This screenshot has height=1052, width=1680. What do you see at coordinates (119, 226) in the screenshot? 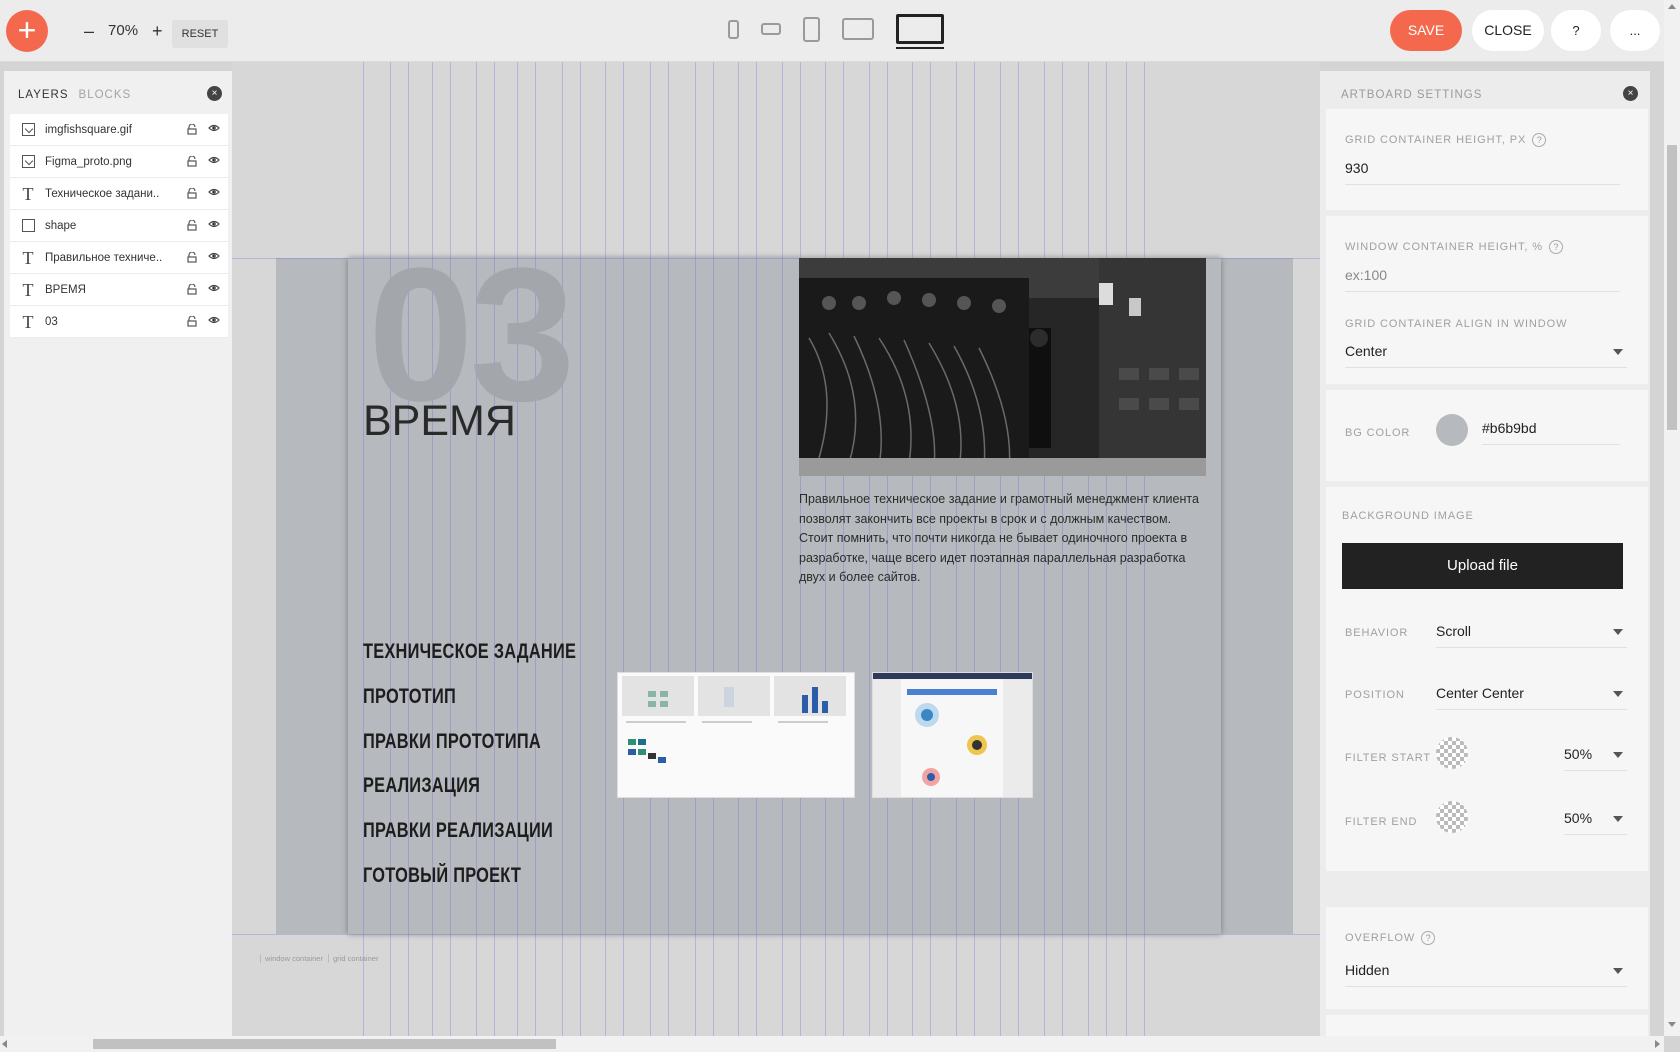
I see `layer-item: shape` at bounding box center [119, 226].